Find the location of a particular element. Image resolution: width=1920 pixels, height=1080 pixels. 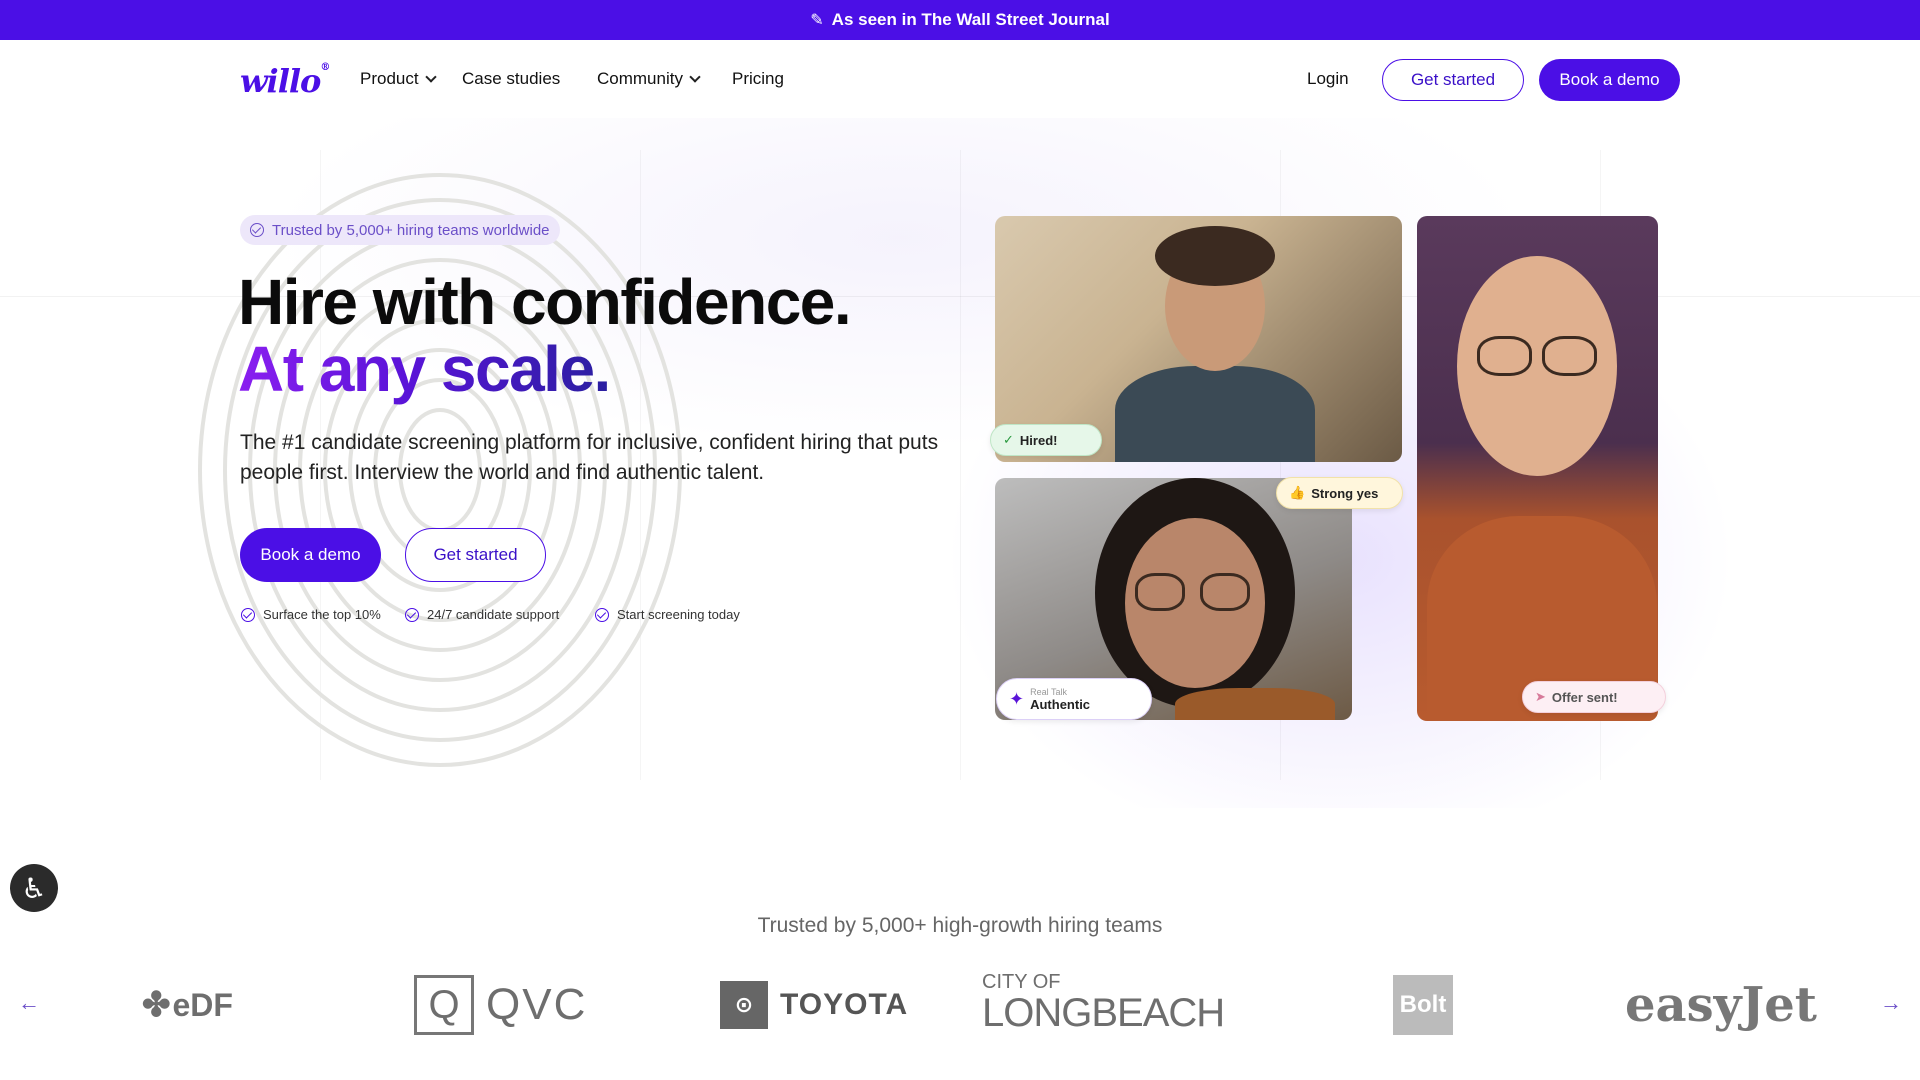

headline-line-2: At any scale. is located at coordinates (424, 369).